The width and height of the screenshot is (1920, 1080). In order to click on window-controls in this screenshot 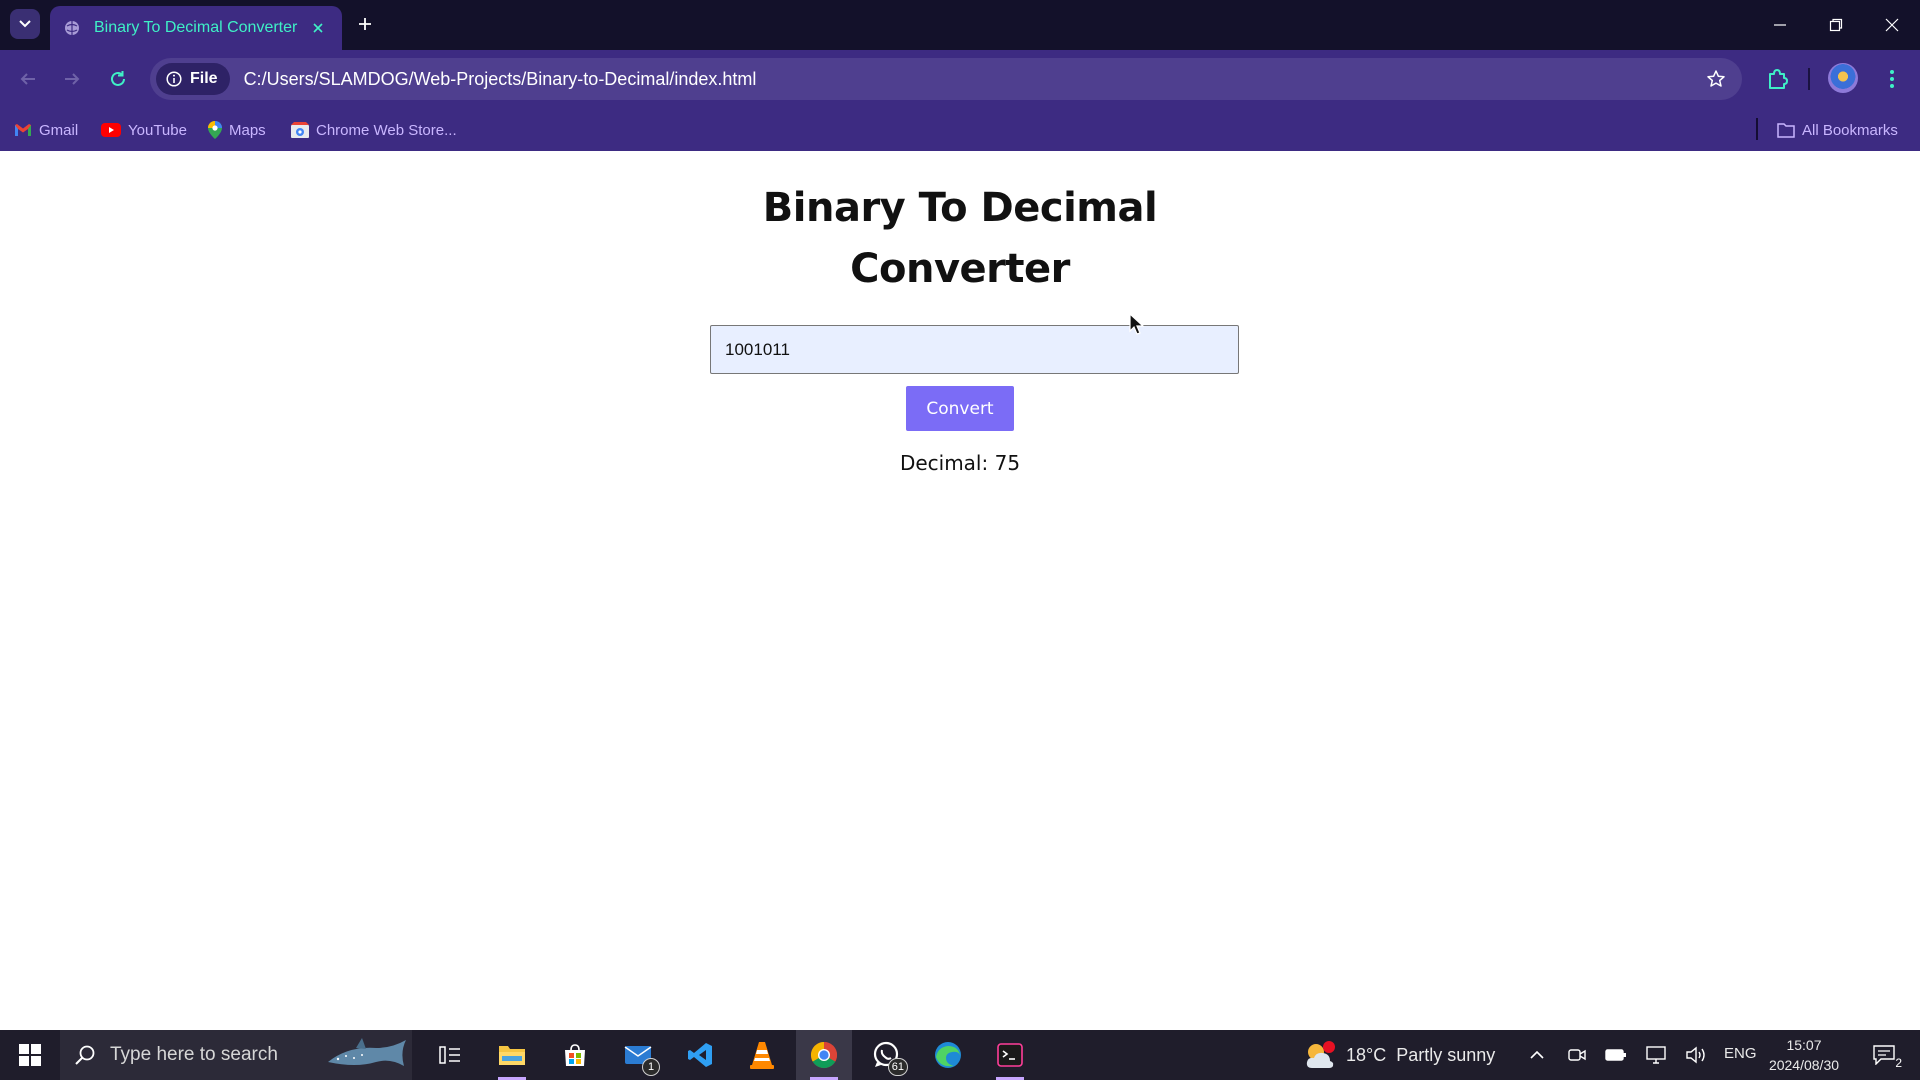, I will do `click(1836, 25)`.